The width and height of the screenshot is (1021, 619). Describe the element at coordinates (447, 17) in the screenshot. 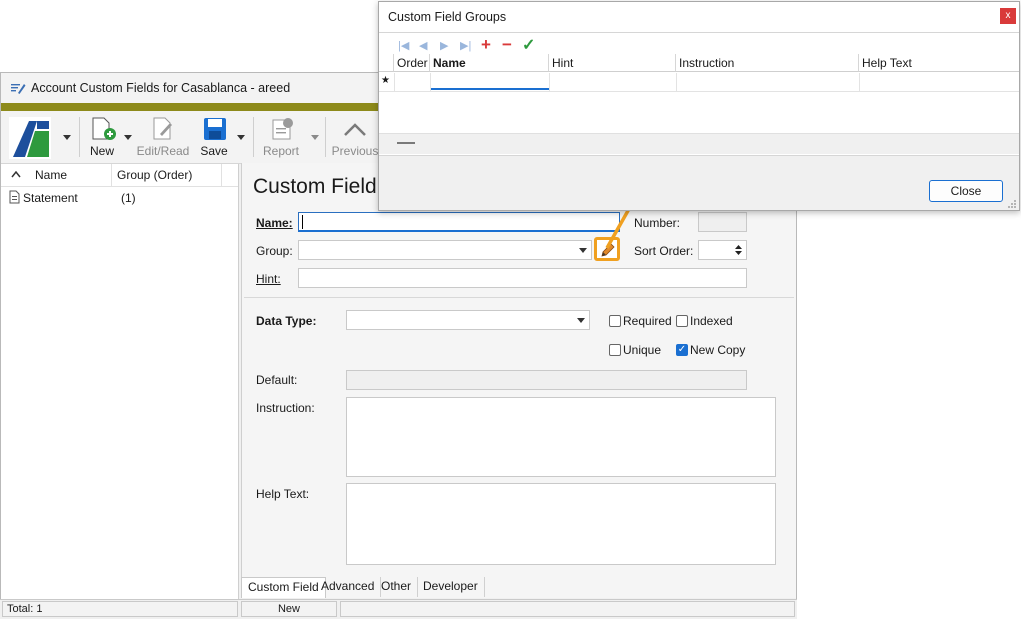

I see `dialog-title: Custom Field Groups` at that location.